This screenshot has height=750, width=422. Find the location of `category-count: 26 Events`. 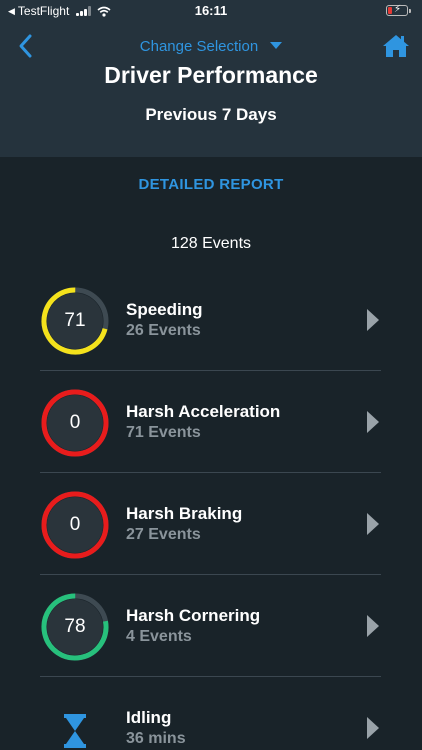

category-count: 26 Events is located at coordinates (163, 330).